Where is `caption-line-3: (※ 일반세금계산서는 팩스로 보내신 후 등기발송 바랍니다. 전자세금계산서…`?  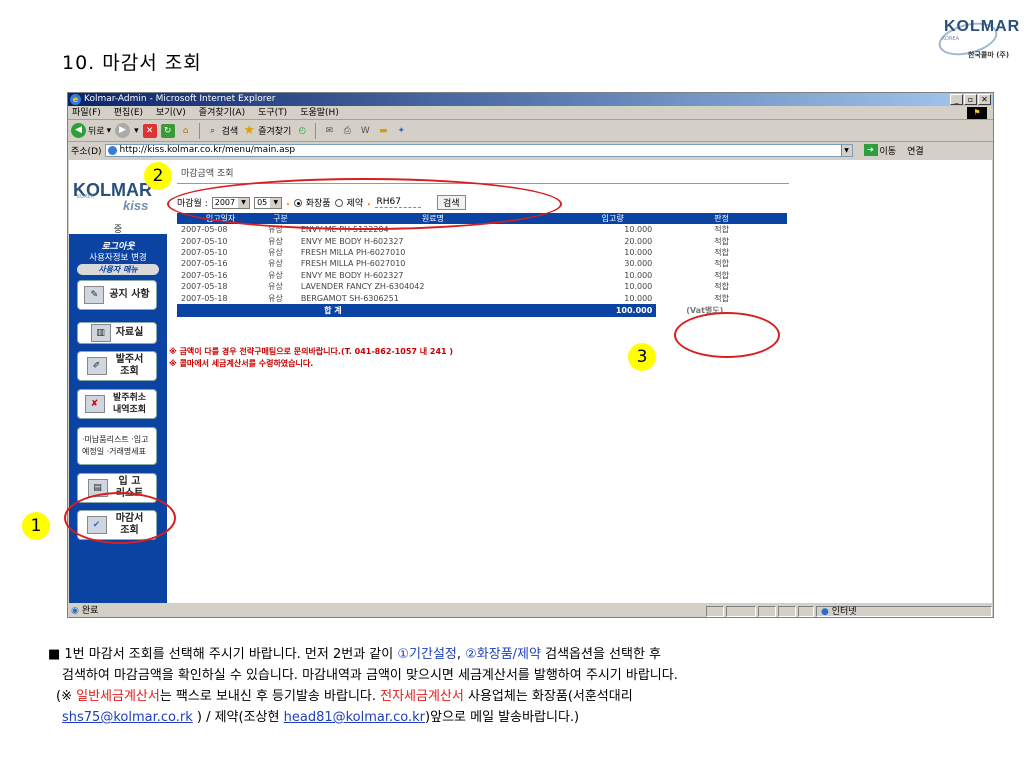 caption-line-3: (※ 일반세금계산서는 팩스로 보내신 후 등기발송 바랍니다. 전자세금계산서… is located at coordinates (344, 696).